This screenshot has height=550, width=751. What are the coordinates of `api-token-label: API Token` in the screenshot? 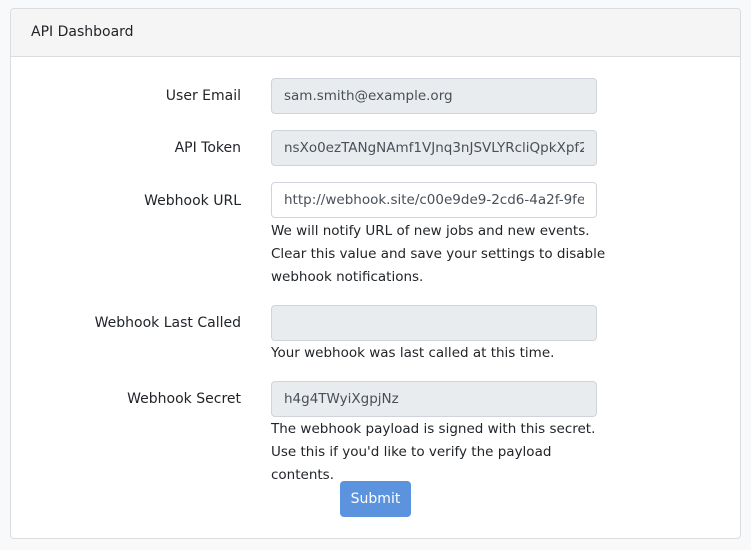 It's located at (207, 148).